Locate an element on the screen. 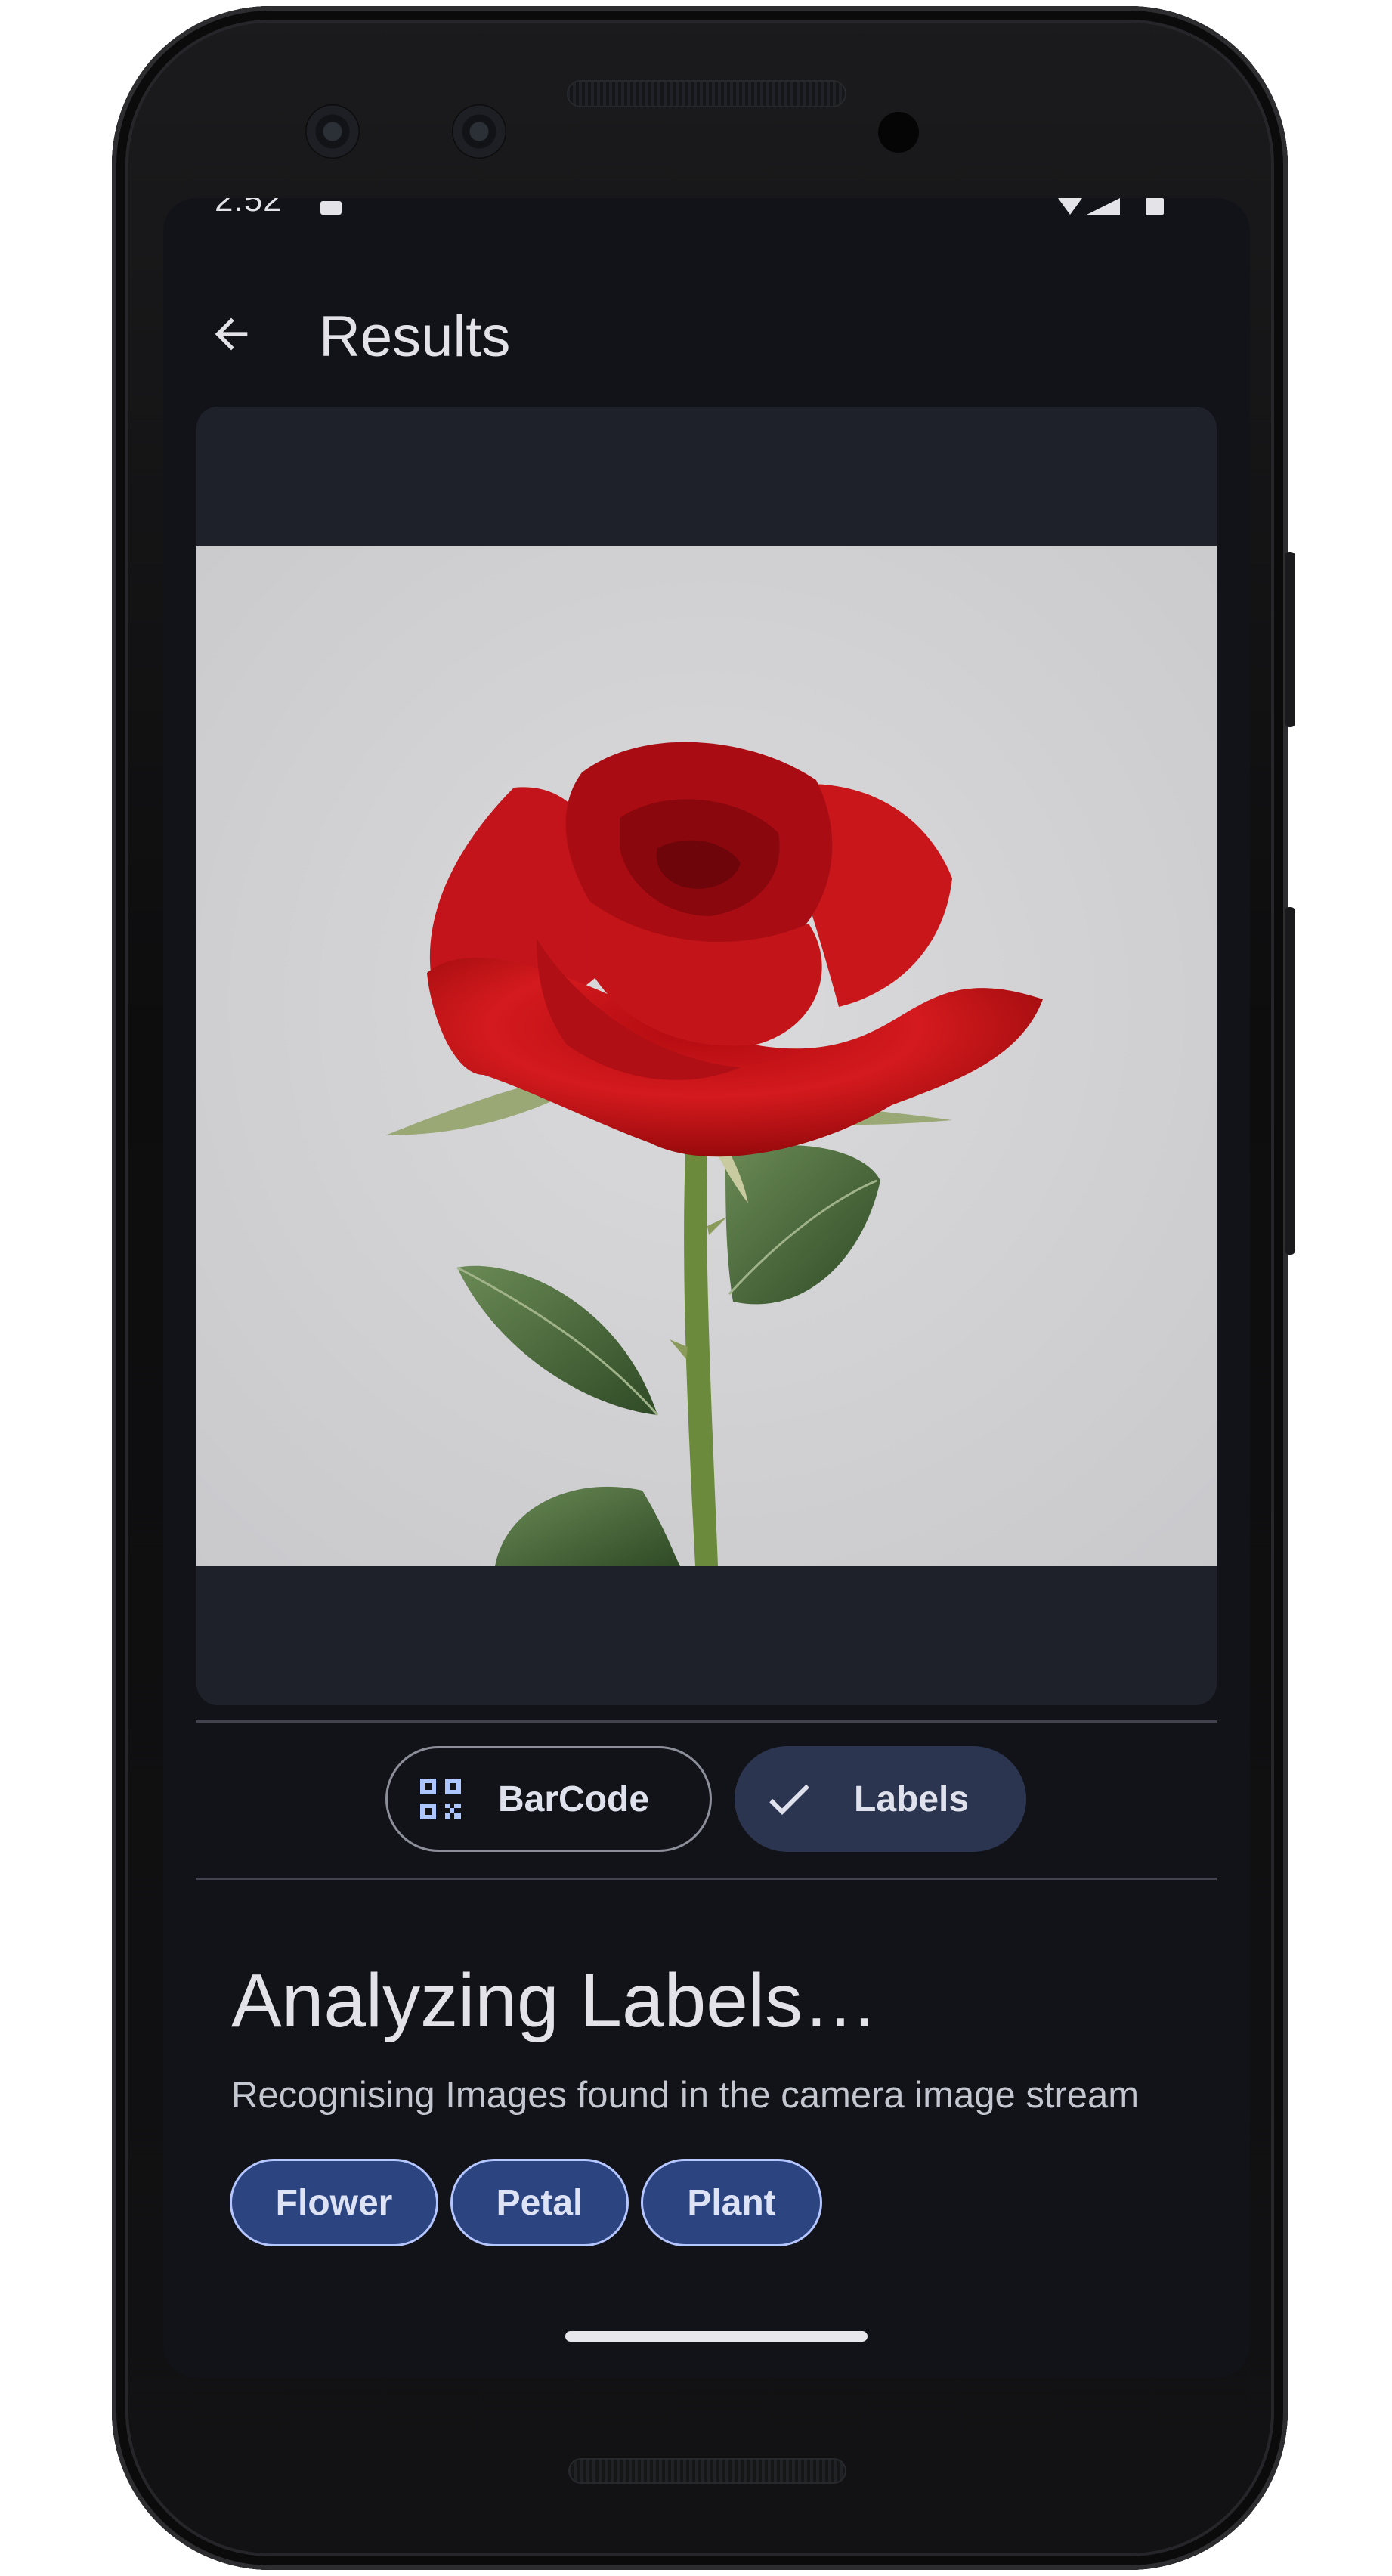 This screenshot has height=2576, width=1392. label-chip-petal: Petal is located at coordinates (539, 2202).